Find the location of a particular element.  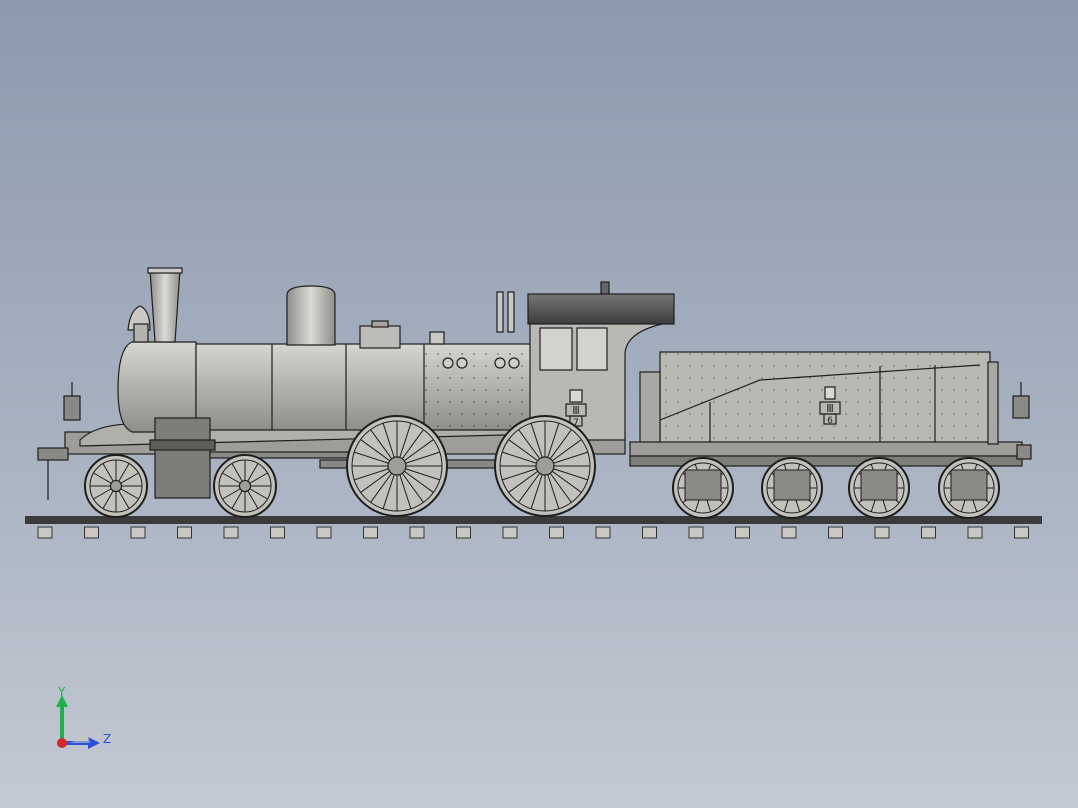

tender-buffer is located at coordinates (1024, 452).